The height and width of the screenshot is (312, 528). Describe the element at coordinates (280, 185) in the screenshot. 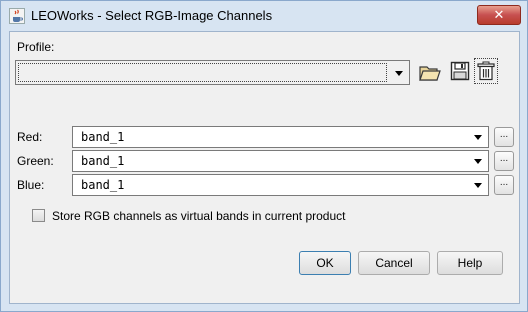

I see `blue-channel-dropdown: band_1` at that location.